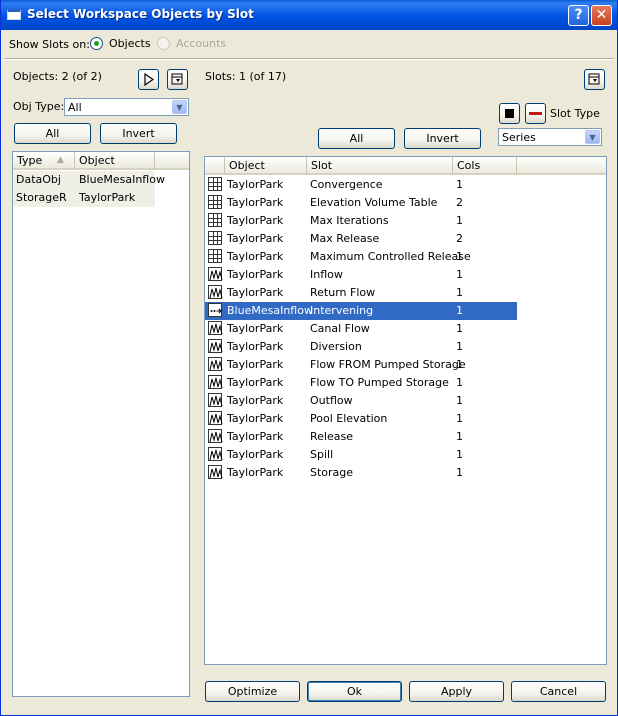  Describe the element at coordinates (270, 310) in the screenshot. I see `slot-cell-object: BlueMesaInflow` at that location.